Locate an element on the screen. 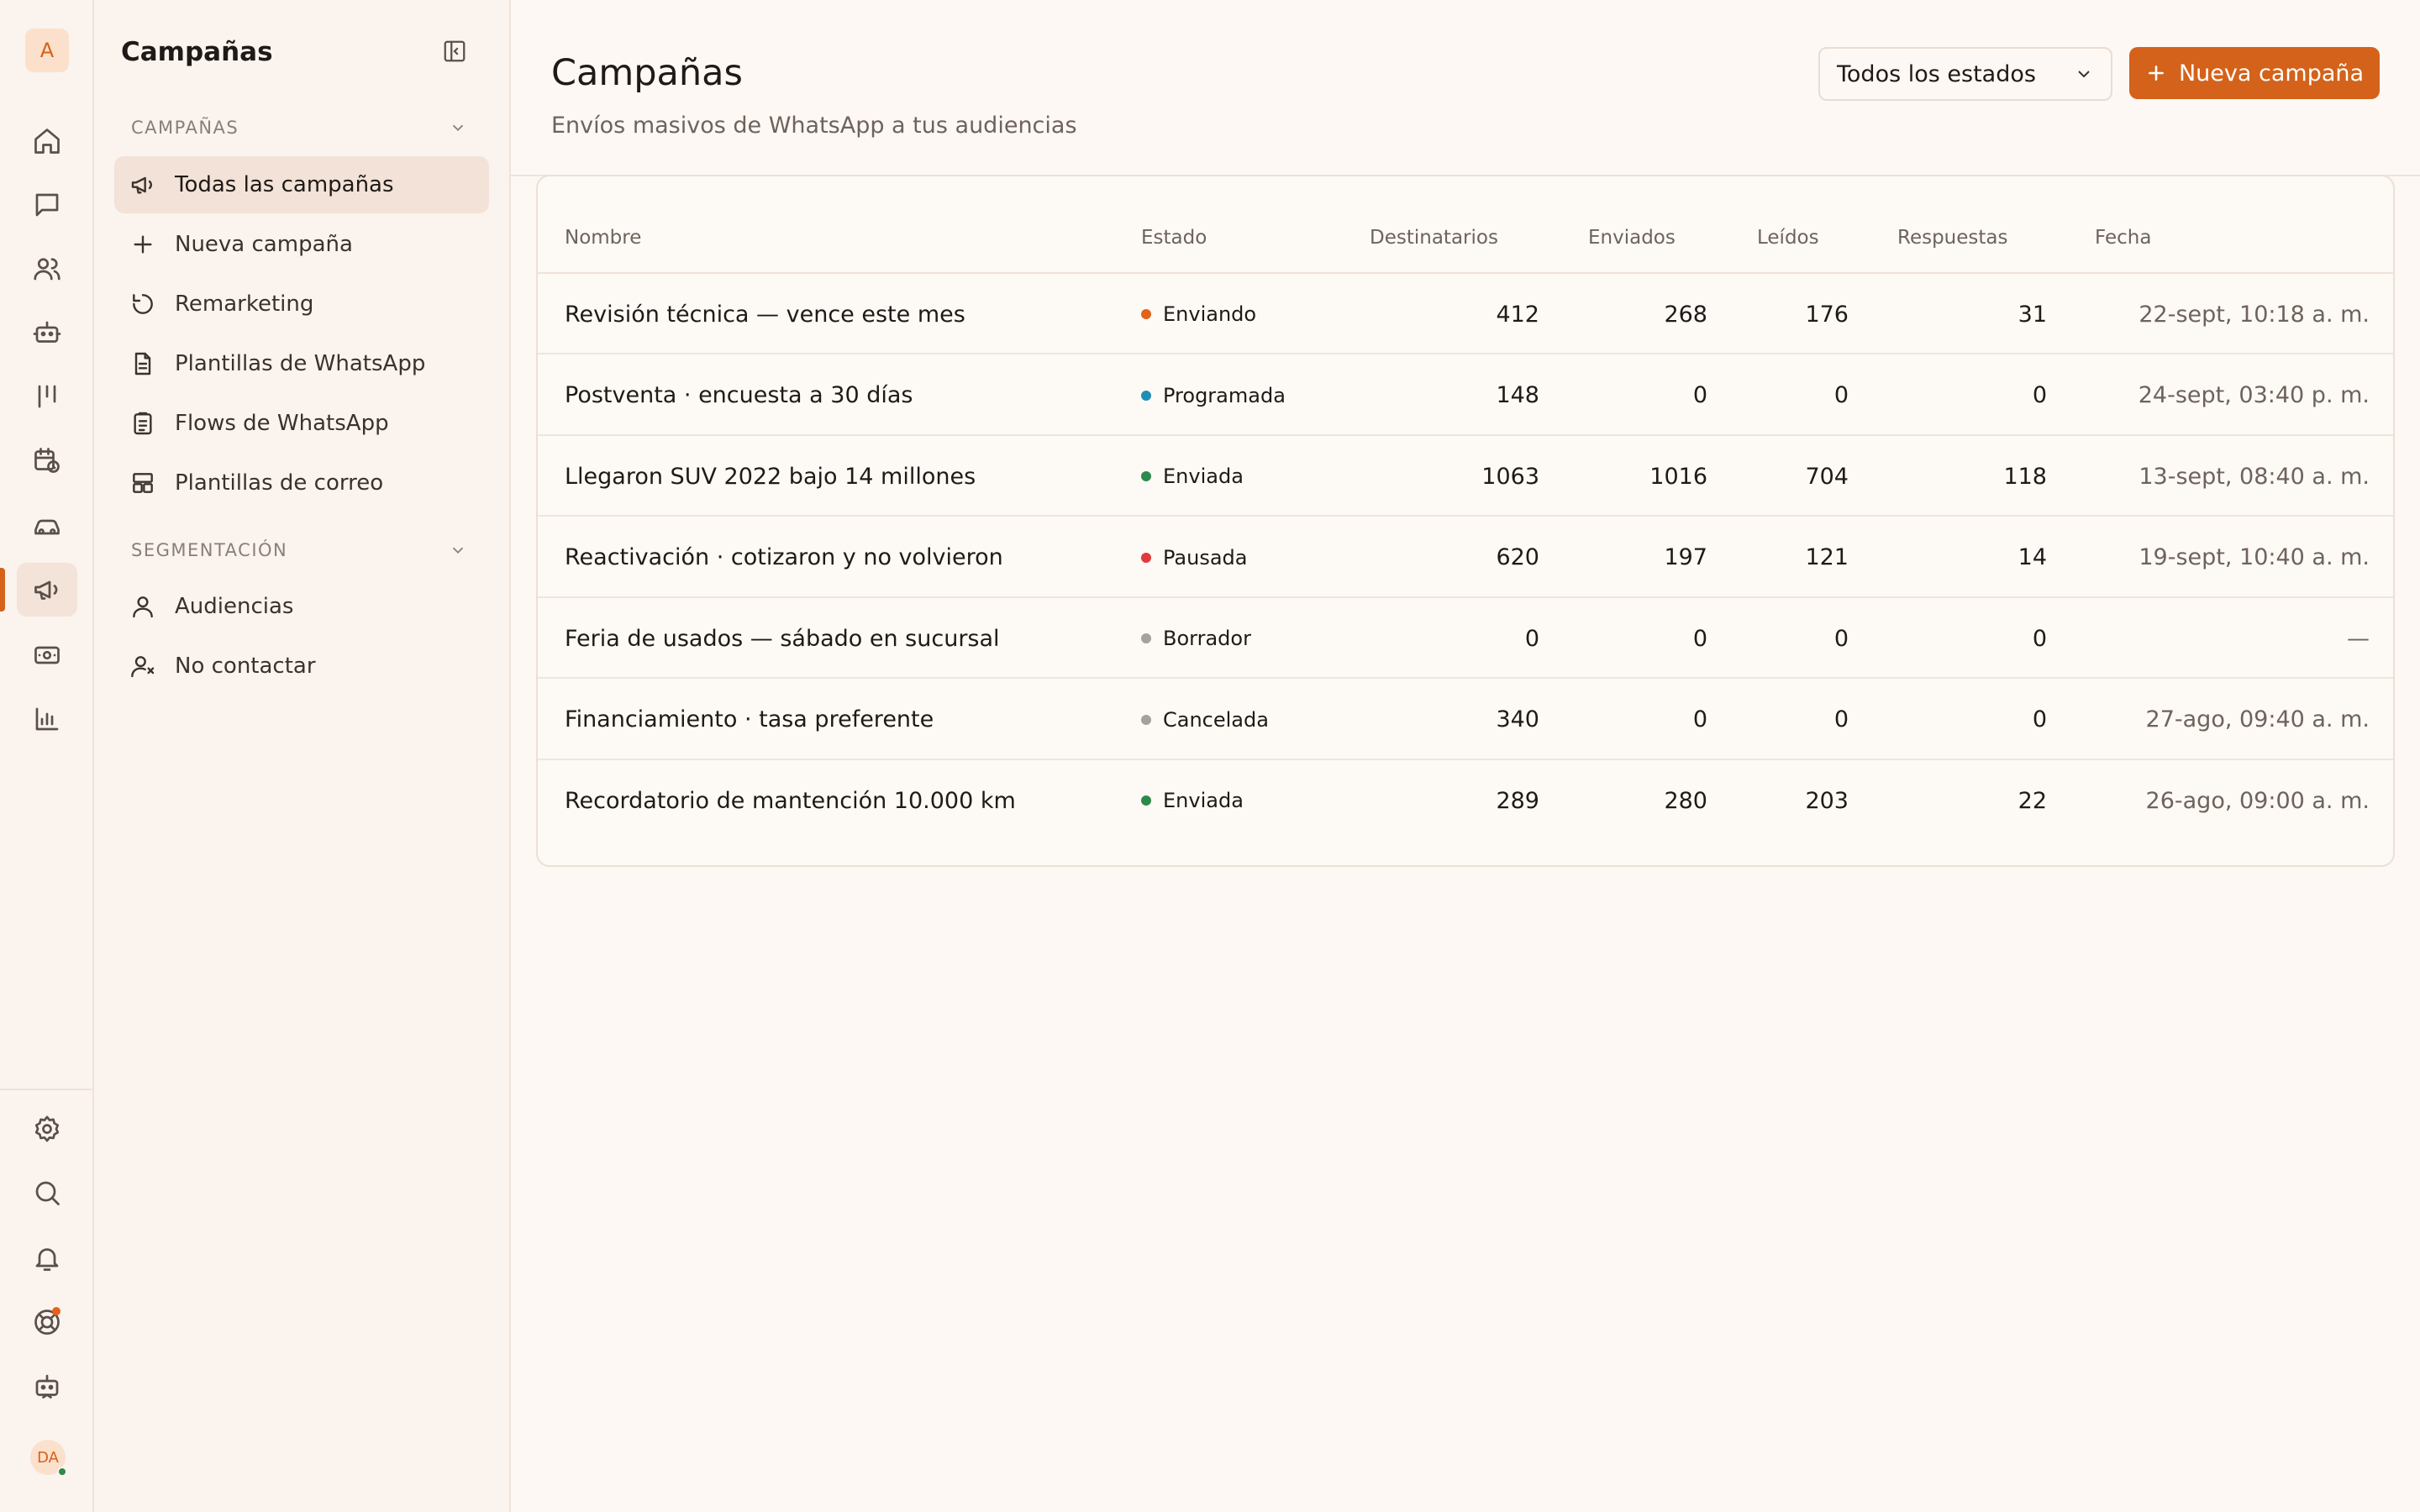  chevron-down-icon is located at coordinates (2084, 74).